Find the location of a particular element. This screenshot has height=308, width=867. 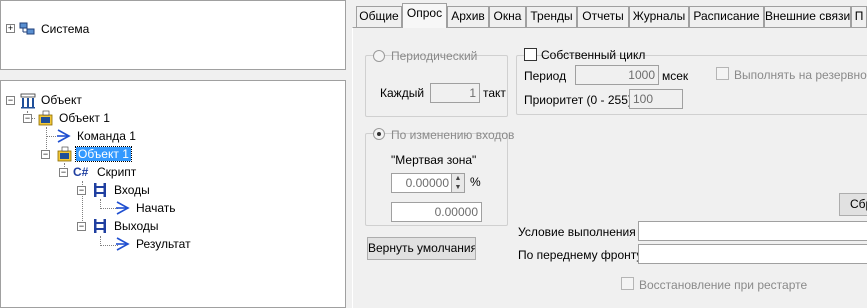

tree-item-object-label: Объект is located at coordinates (61, 100).